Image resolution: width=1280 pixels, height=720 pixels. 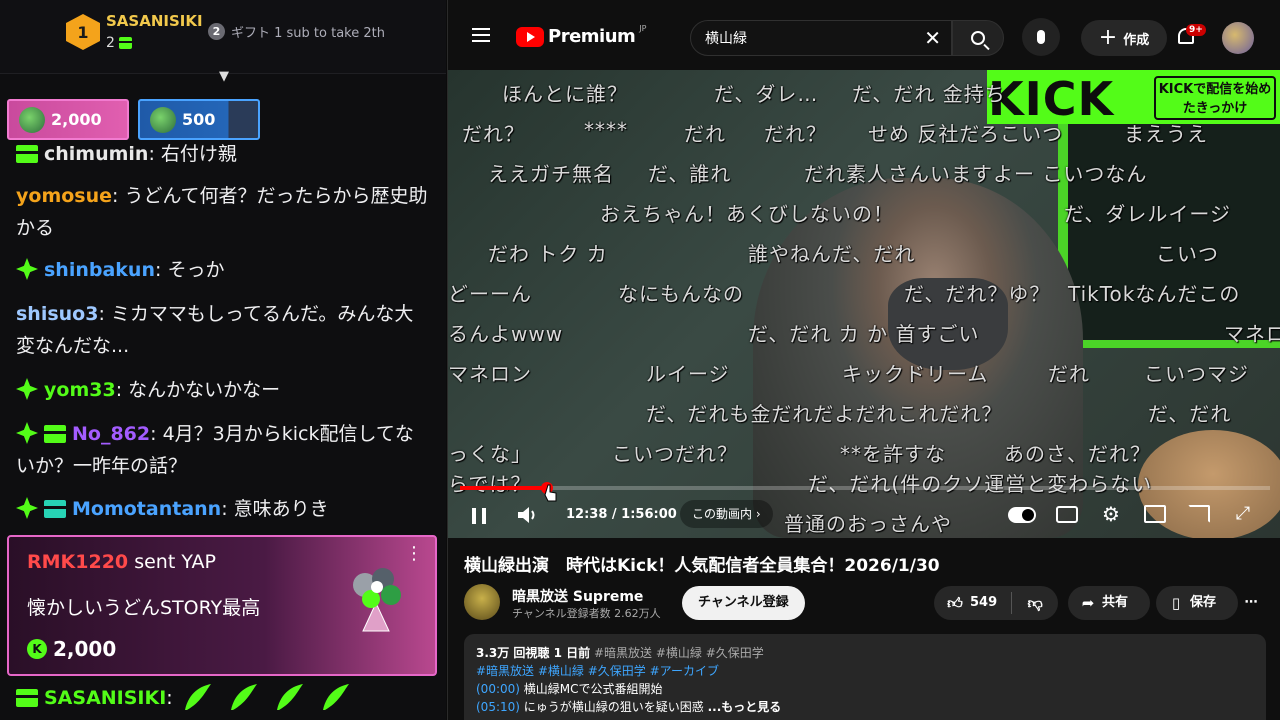 I want to click on danmaku-comment: あのさ、だれ？, so click(x=1077, y=454).